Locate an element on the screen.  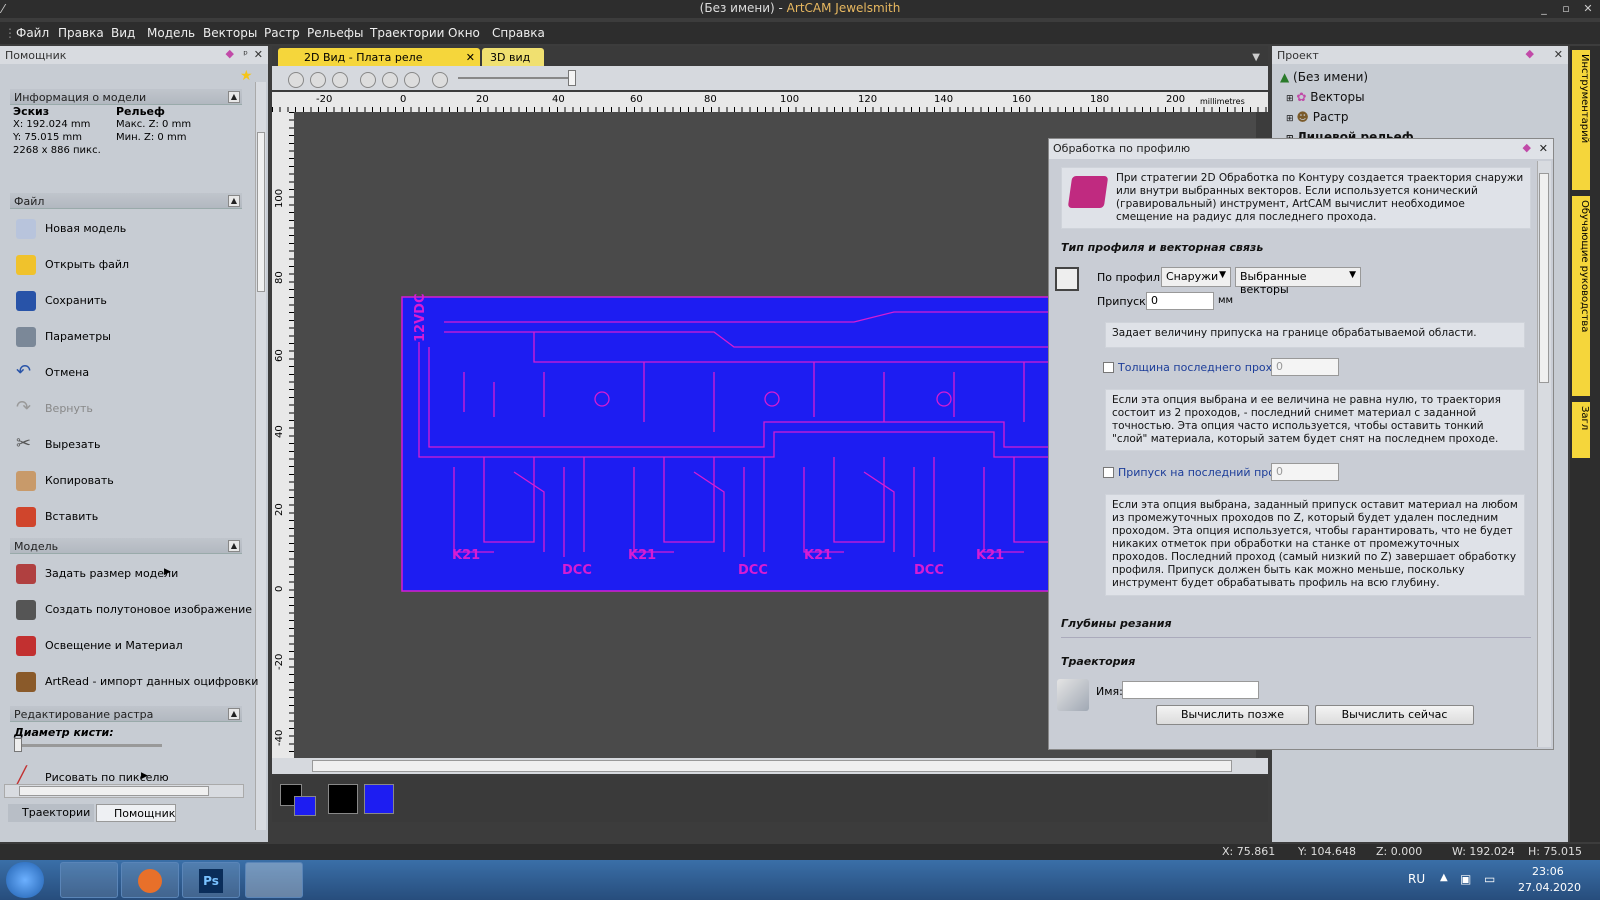
profile-label: По профилю is located at coordinates (1133, 277).